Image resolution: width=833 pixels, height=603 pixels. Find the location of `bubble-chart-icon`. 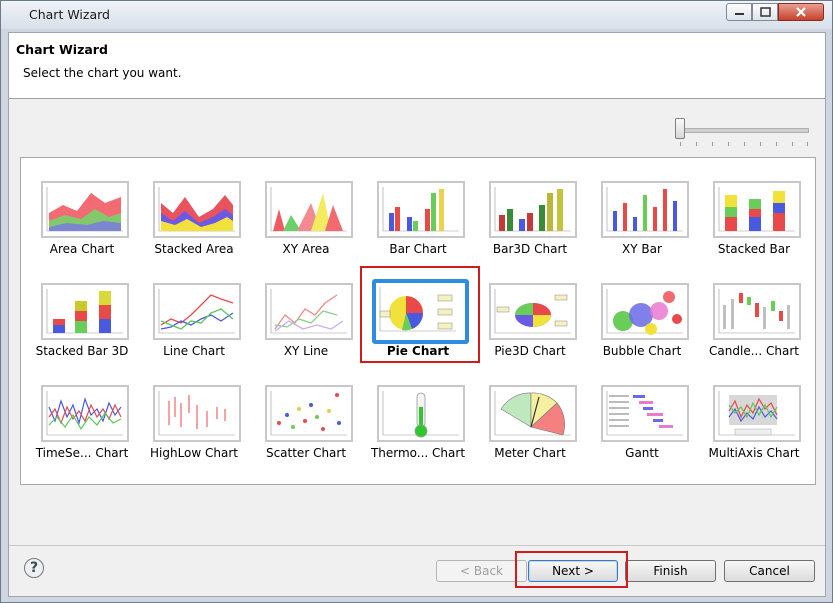

bubble-chart-icon is located at coordinates (645, 311).